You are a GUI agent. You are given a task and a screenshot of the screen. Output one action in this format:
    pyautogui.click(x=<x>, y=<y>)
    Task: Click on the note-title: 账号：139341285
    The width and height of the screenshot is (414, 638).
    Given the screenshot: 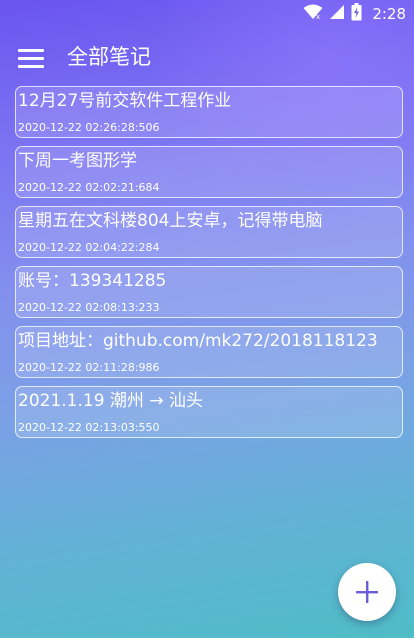 What is the action you would take?
    pyautogui.click(x=92, y=281)
    